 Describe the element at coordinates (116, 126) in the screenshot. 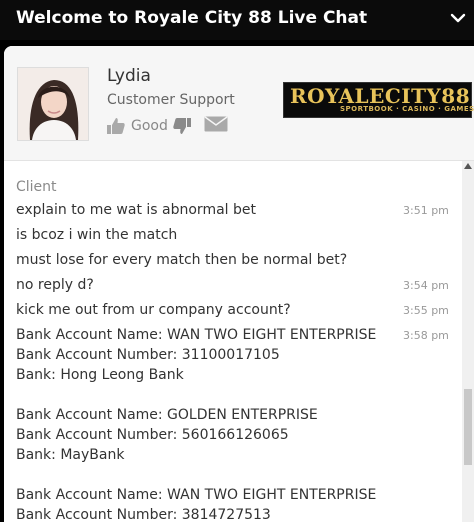

I see `thumbs-up-icon` at that location.